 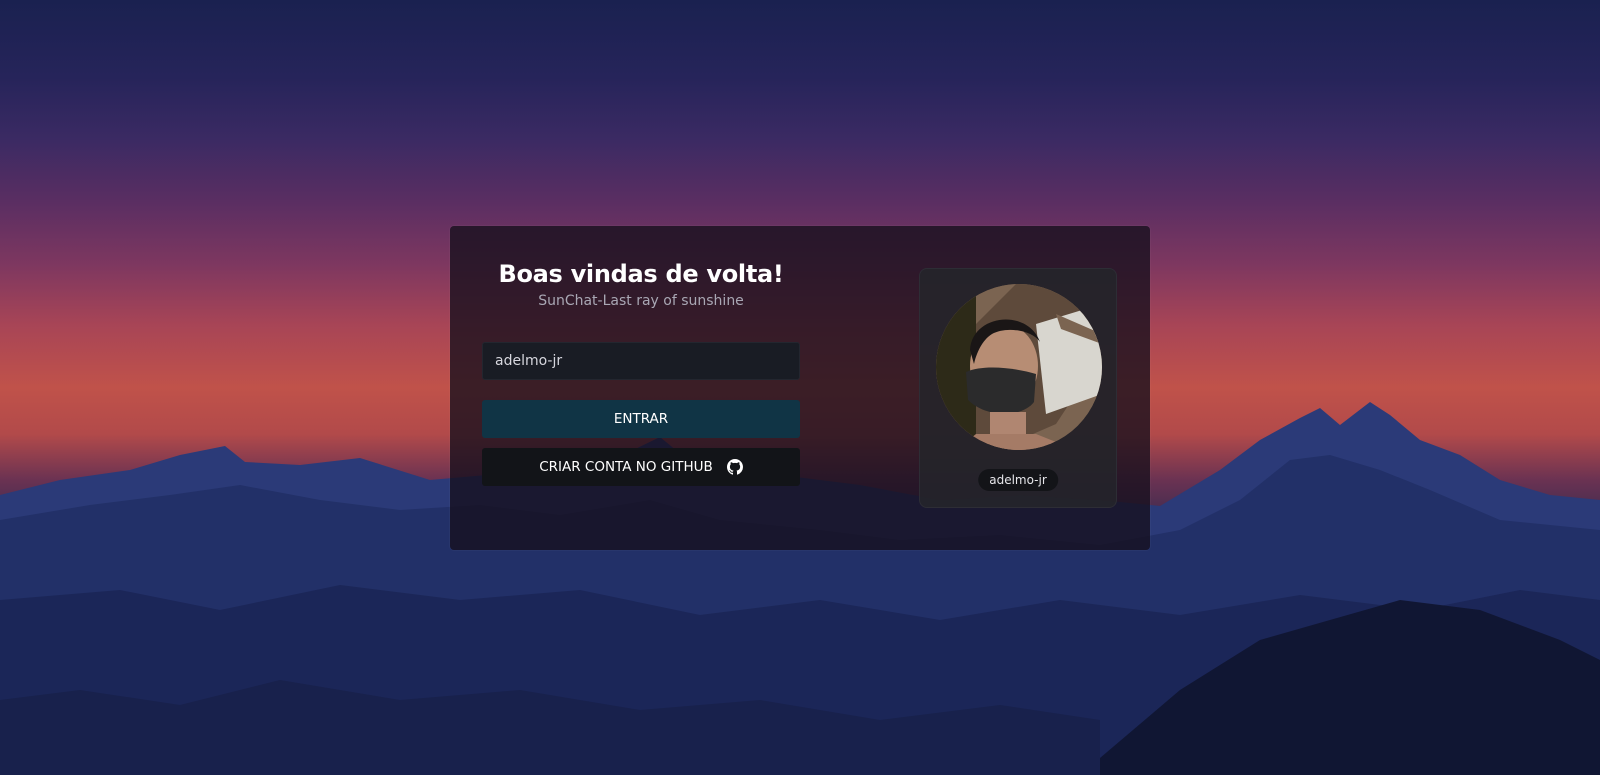 I want to click on create-github-account-button: CRIAR CONTA NO GITHUB, so click(x=641, y=467).